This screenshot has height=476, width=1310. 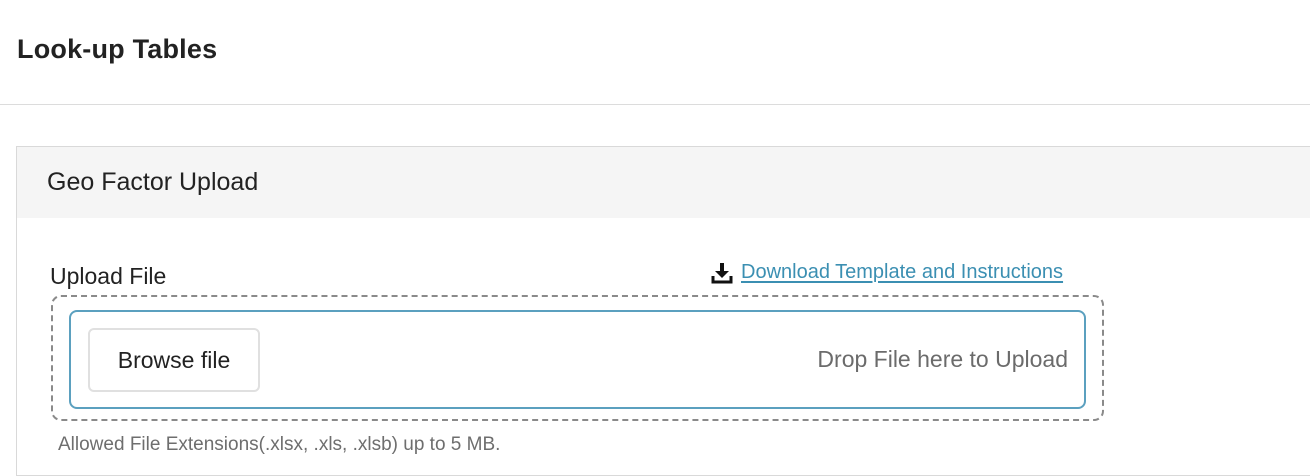 What do you see at coordinates (663, 182) in the screenshot?
I see `card-header: Geo Factor Upload` at bounding box center [663, 182].